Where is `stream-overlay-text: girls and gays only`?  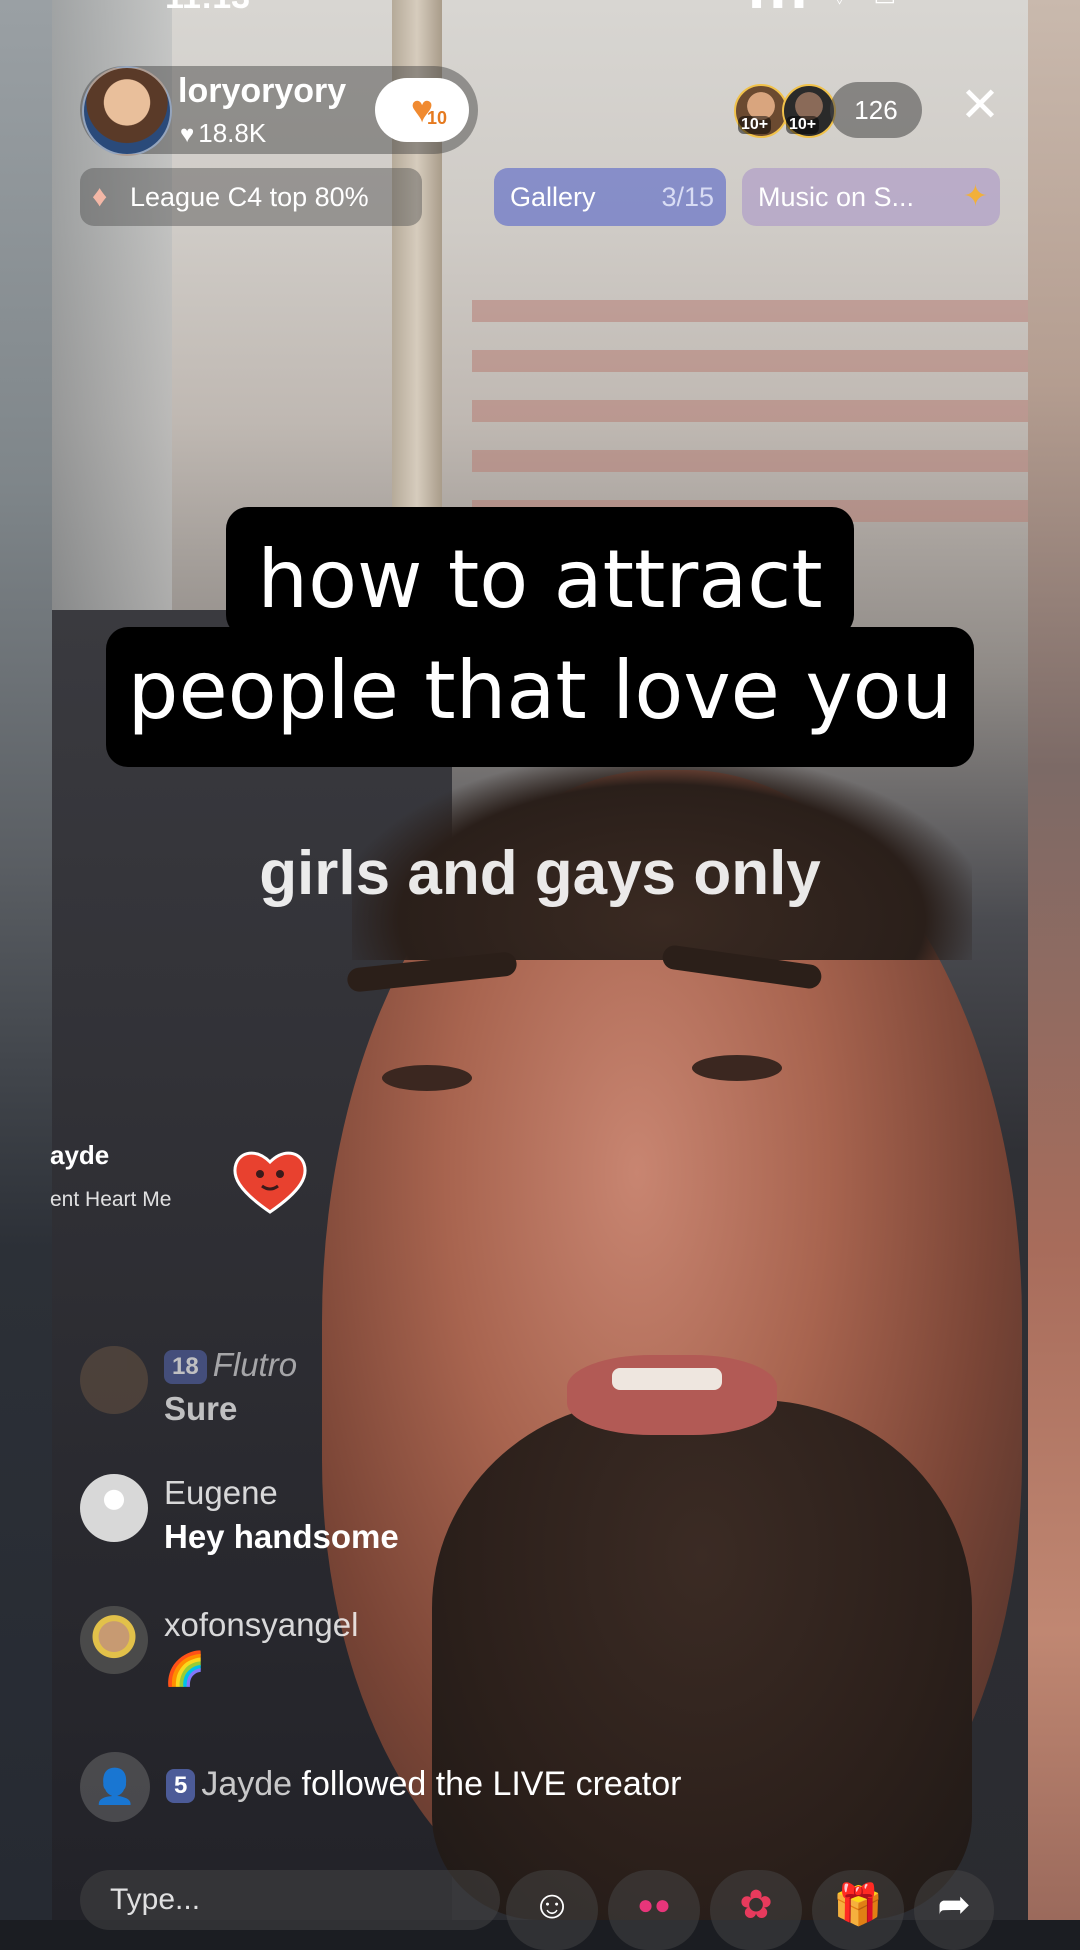
stream-overlay-text: girls and gays only is located at coordinates (540, 873).